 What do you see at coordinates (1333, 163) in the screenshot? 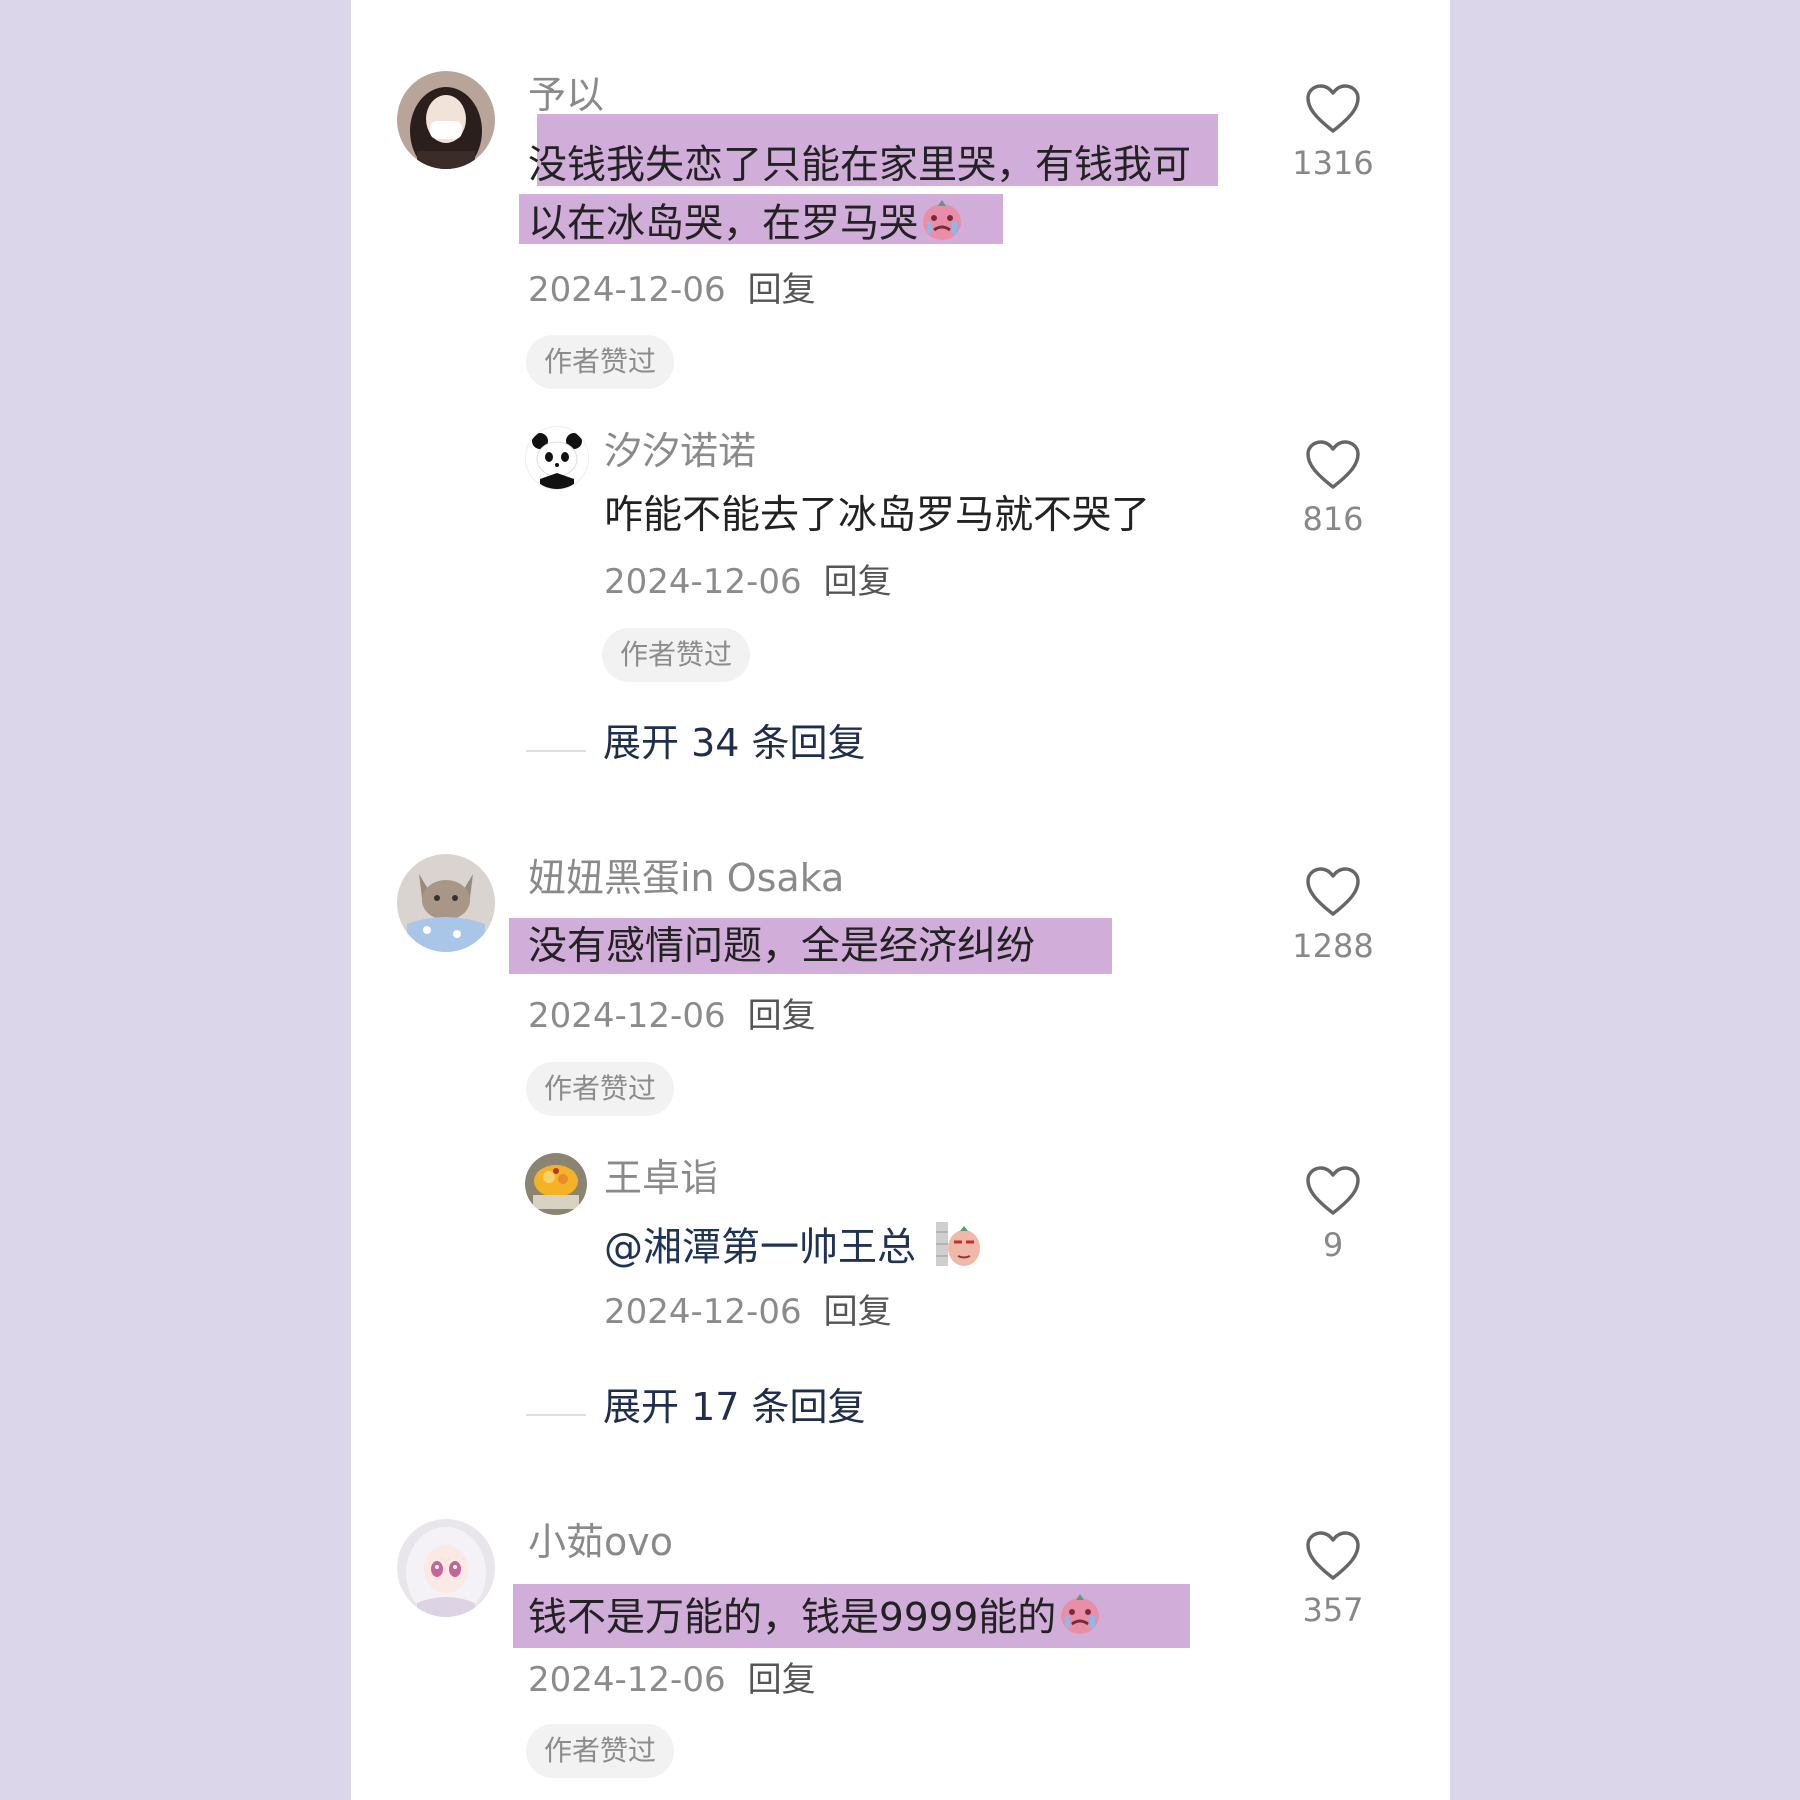
I see `like-count: 1316` at bounding box center [1333, 163].